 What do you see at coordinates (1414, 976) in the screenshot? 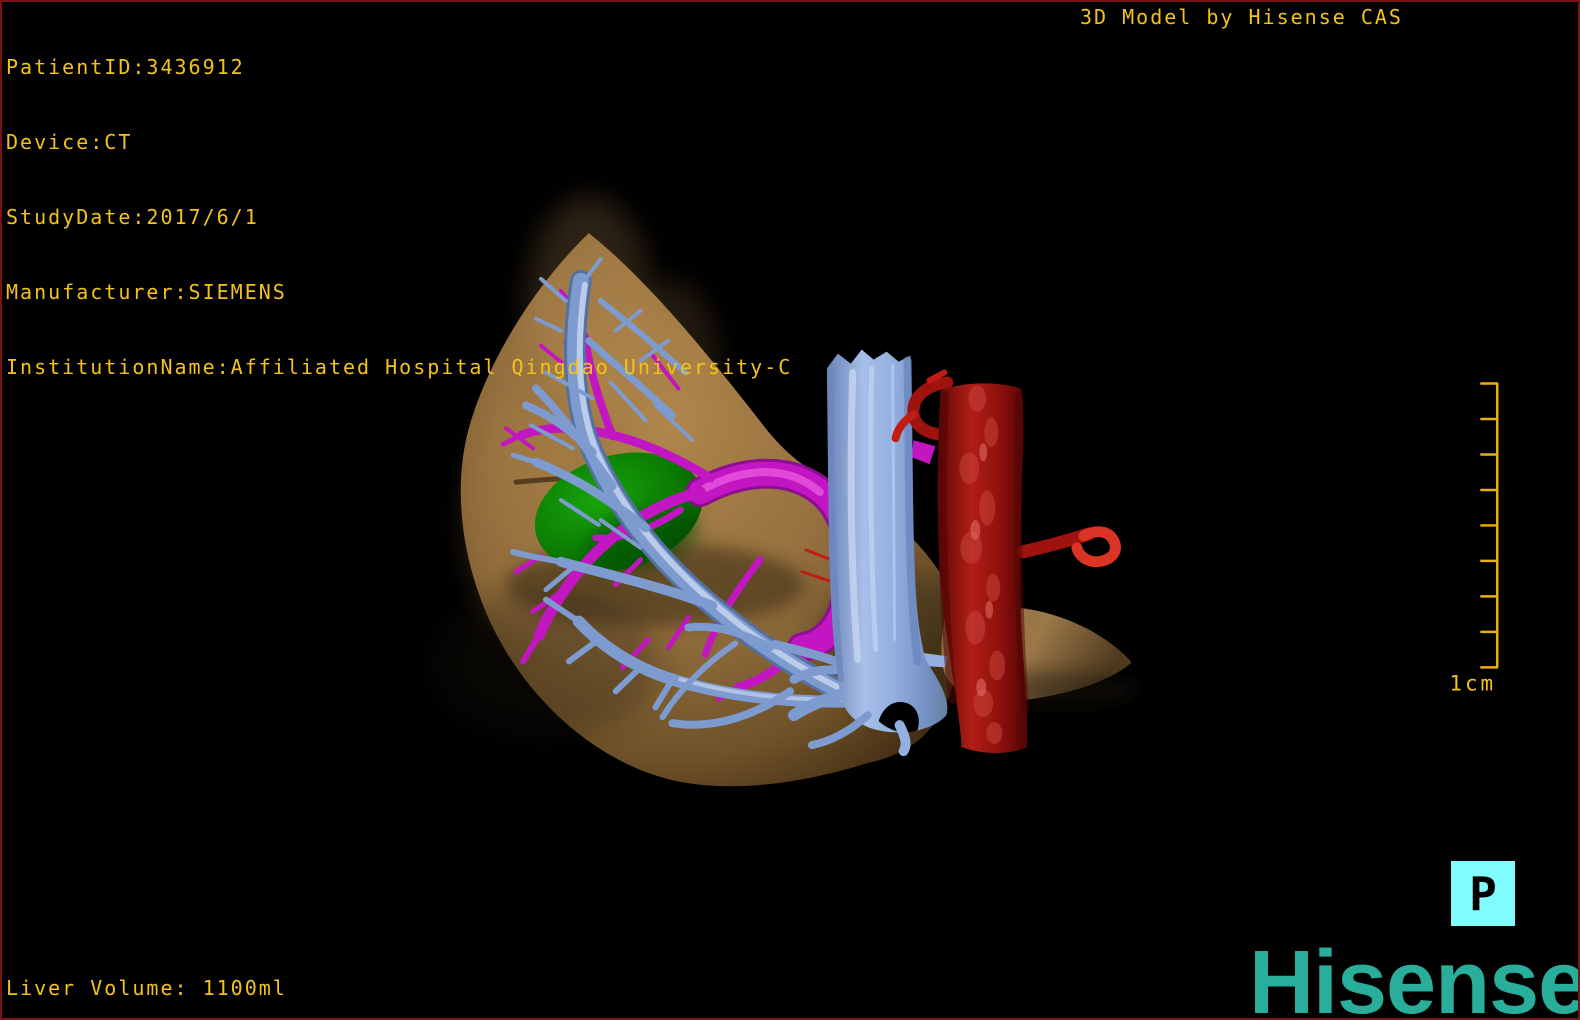
I see `hisense-logo: Hisense` at bounding box center [1414, 976].